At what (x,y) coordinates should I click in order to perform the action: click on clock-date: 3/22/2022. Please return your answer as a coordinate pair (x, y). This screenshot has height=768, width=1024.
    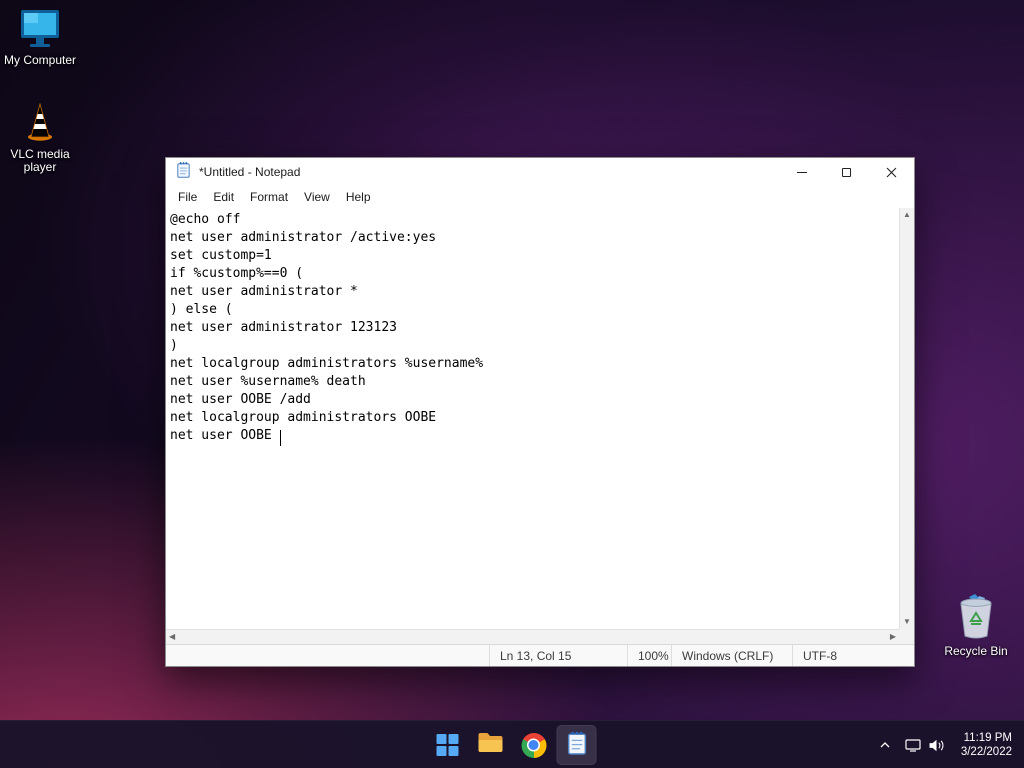
    Looking at the image, I should click on (986, 752).